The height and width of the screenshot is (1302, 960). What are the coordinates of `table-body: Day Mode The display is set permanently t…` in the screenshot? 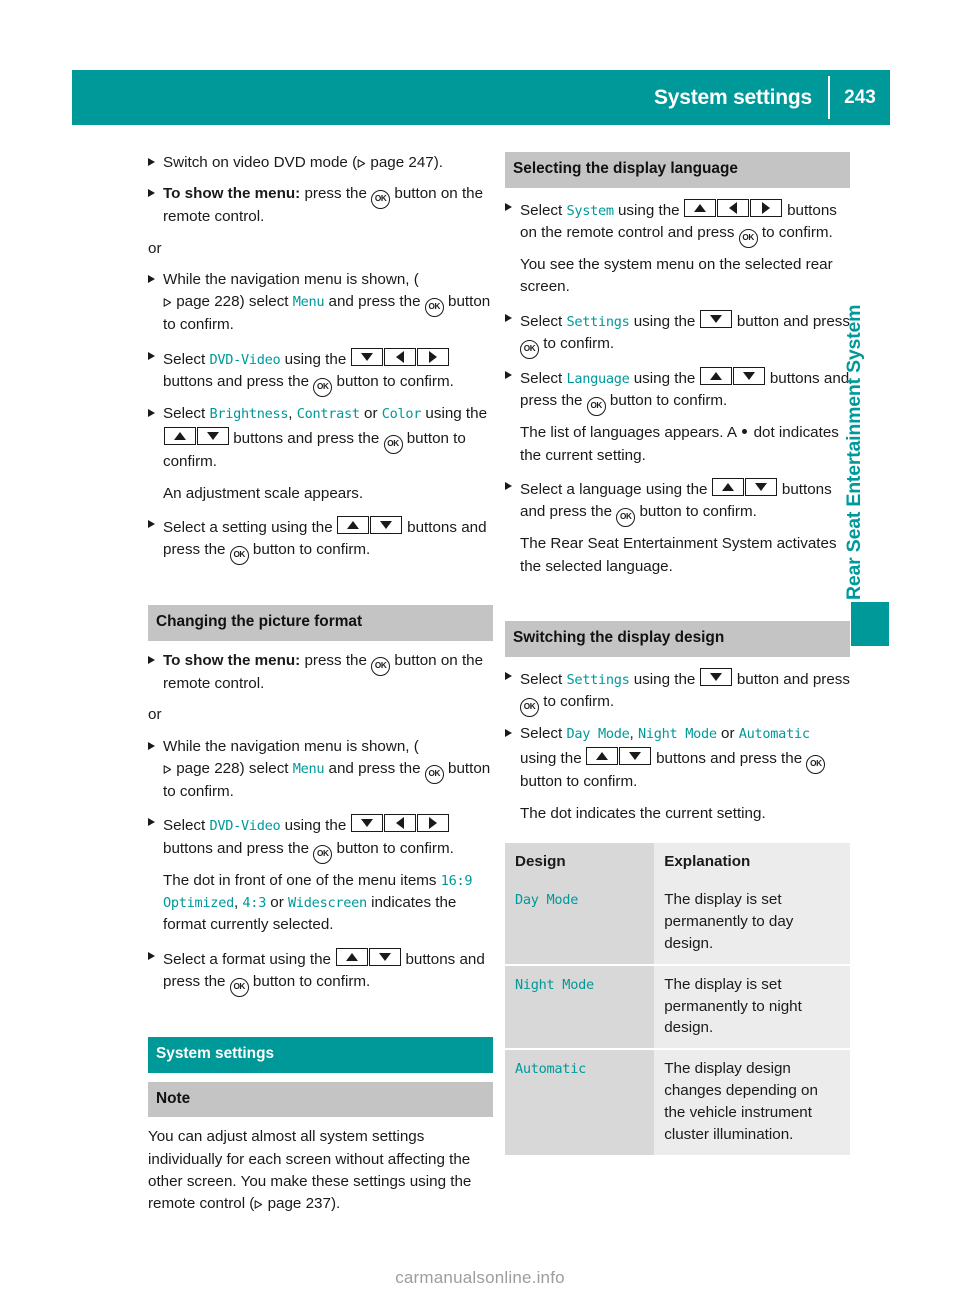 It's located at (677, 1017).